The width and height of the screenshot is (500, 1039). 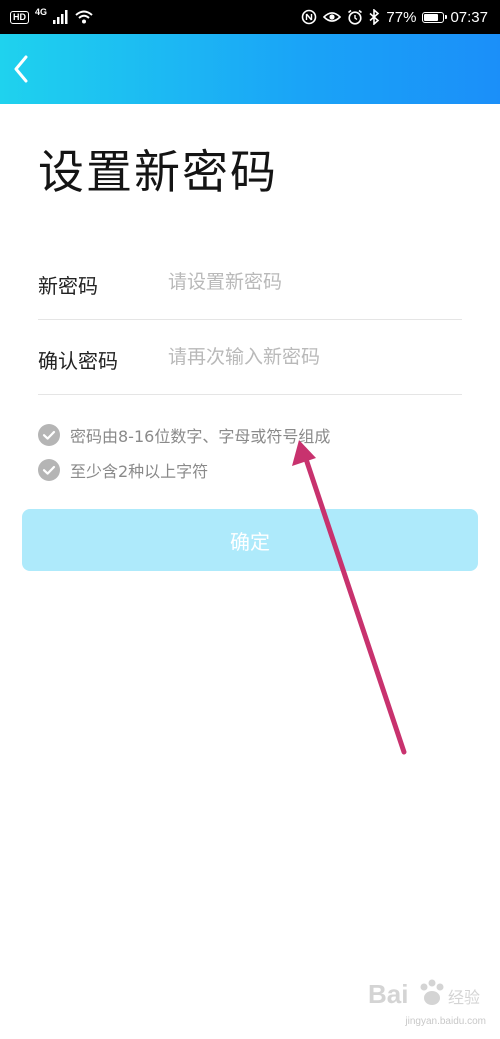 What do you see at coordinates (158, 172) in the screenshot?
I see `page-title: 设置新密码` at bounding box center [158, 172].